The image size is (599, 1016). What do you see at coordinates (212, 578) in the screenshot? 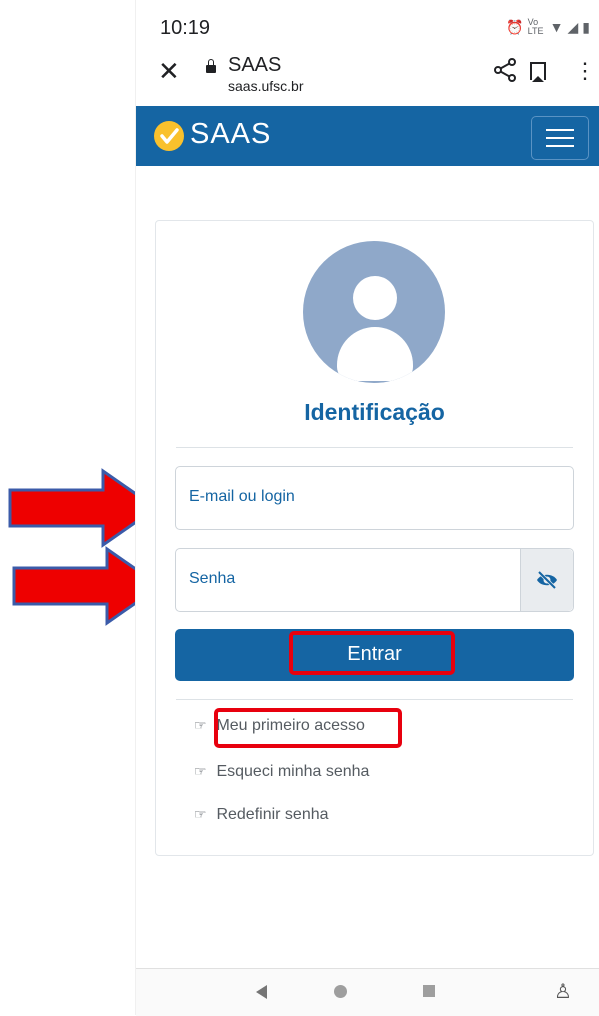
I see `password-placeholder: Senha` at bounding box center [212, 578].